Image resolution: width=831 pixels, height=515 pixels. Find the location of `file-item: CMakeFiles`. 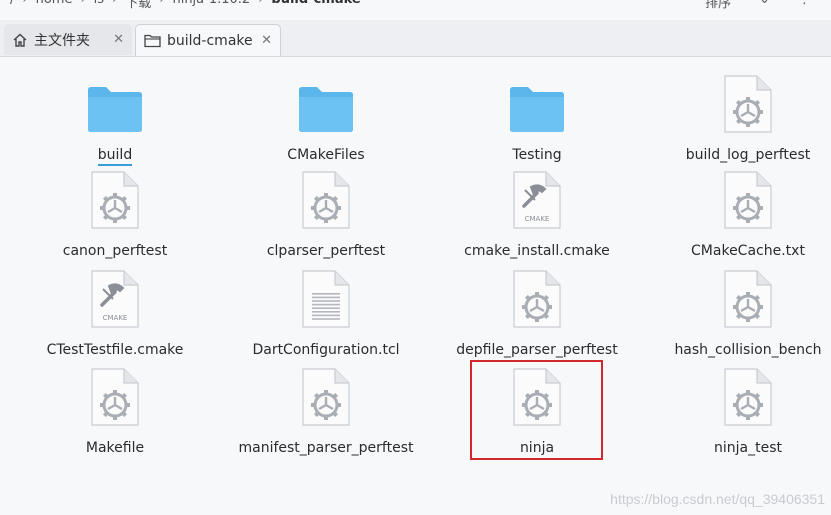

file-item: CMakeFiles is located at coordinates (326, 121).